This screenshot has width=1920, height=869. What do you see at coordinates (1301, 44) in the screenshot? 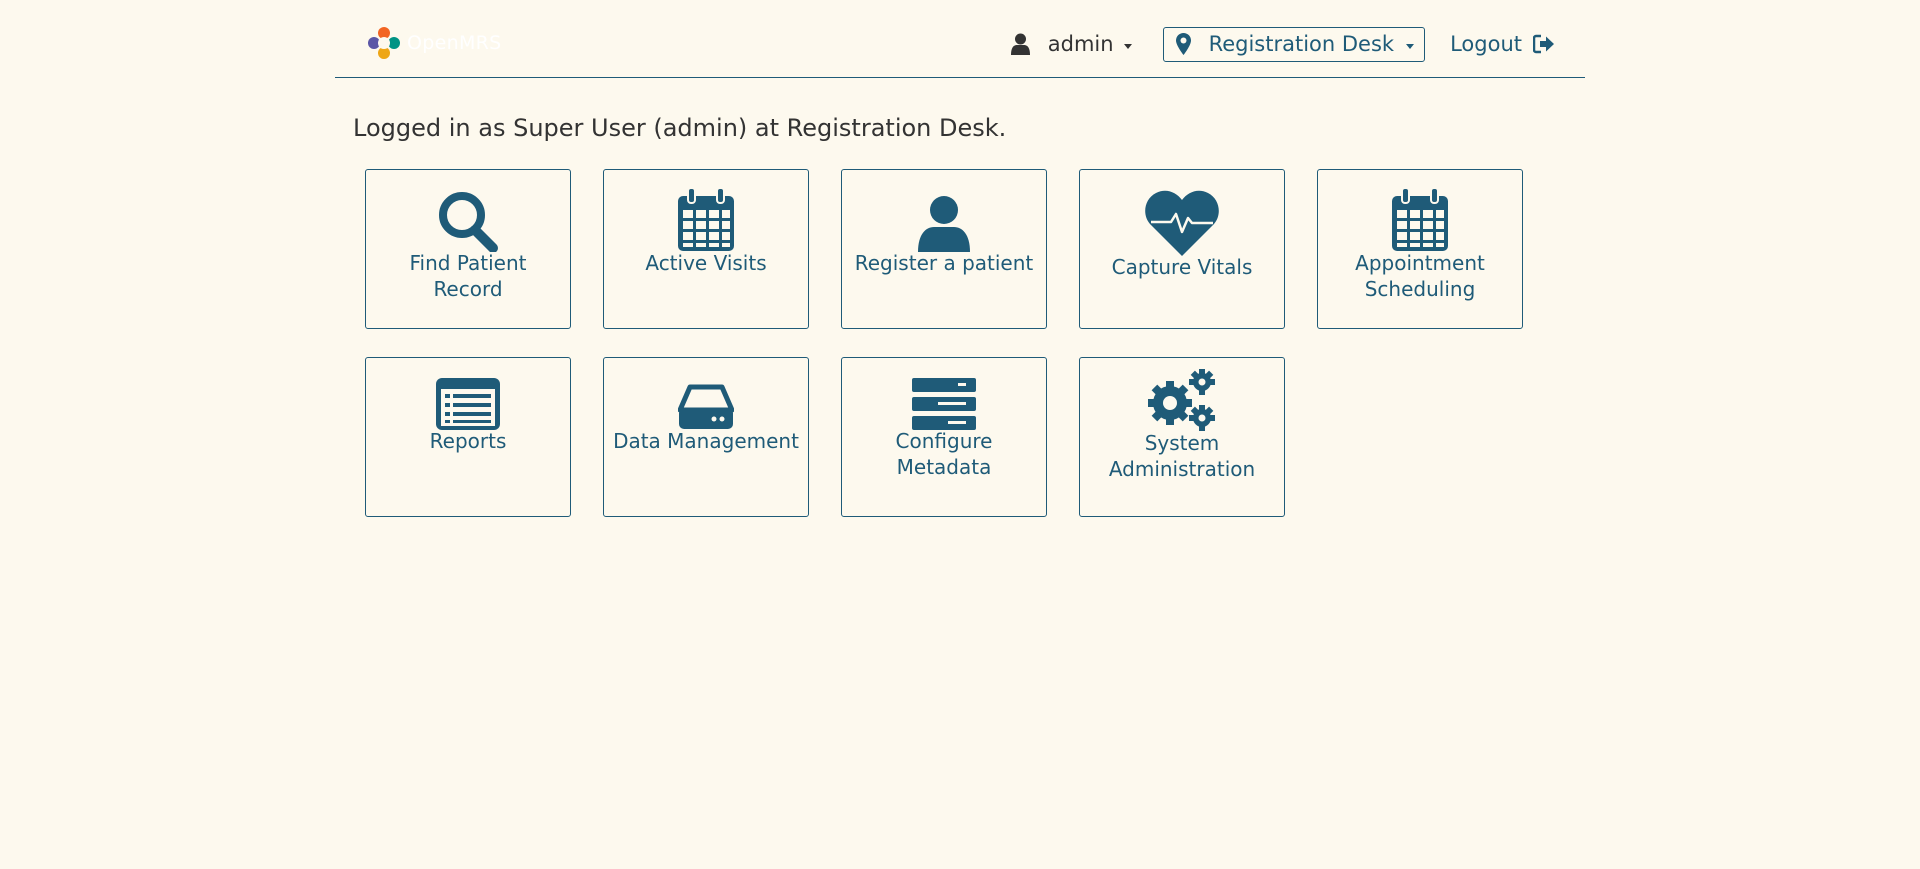
I see `location-menu-label: Registration Desk` at bounding box center [1301, 44].